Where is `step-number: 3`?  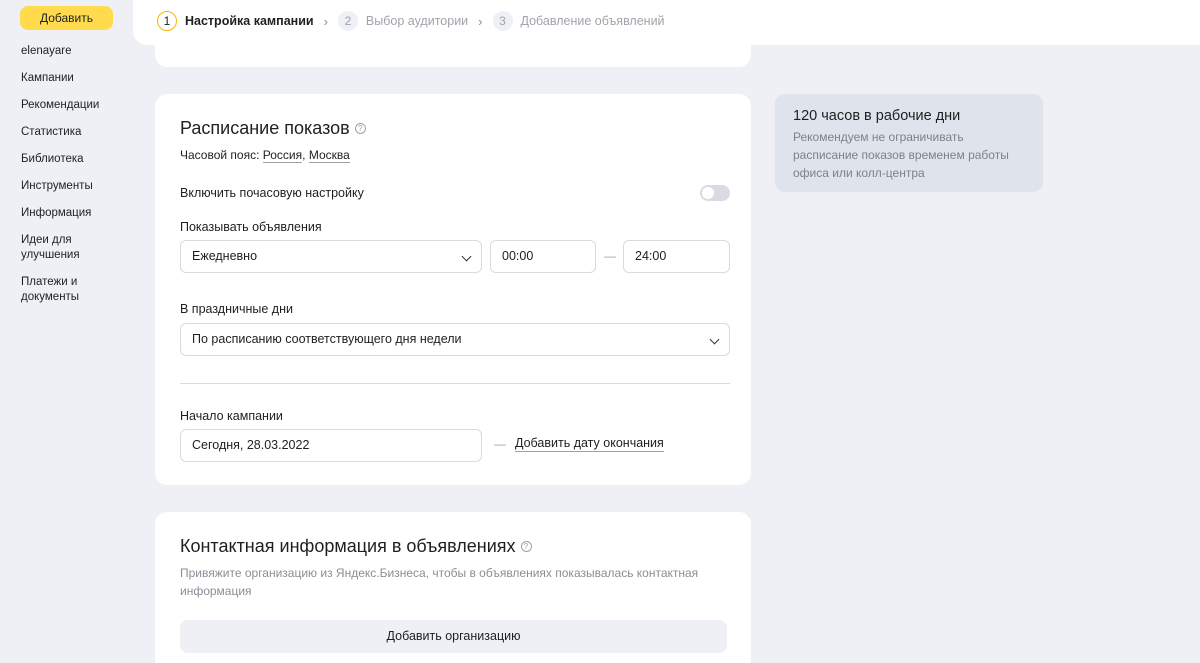
step-number: 3 is located at coordinates (502, 21).